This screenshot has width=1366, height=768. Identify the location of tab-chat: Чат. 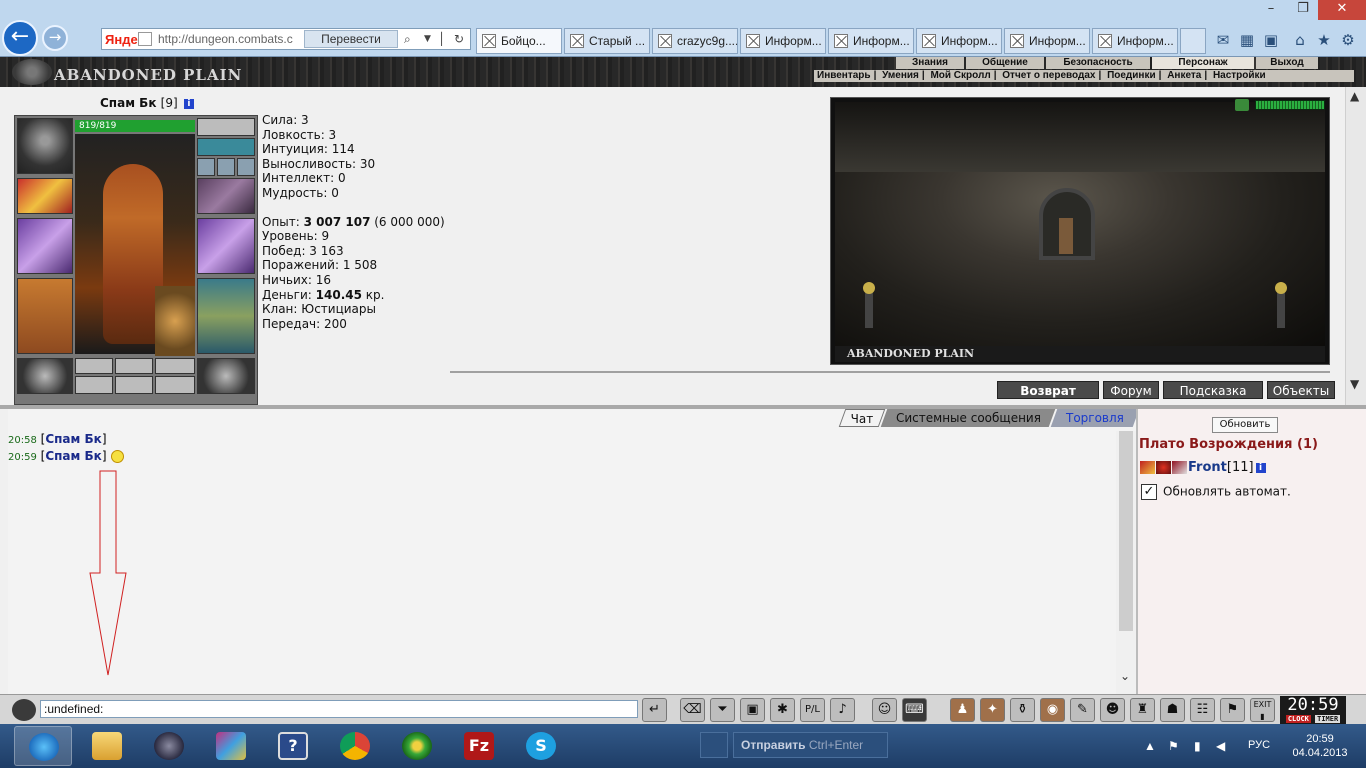
(862, 418).